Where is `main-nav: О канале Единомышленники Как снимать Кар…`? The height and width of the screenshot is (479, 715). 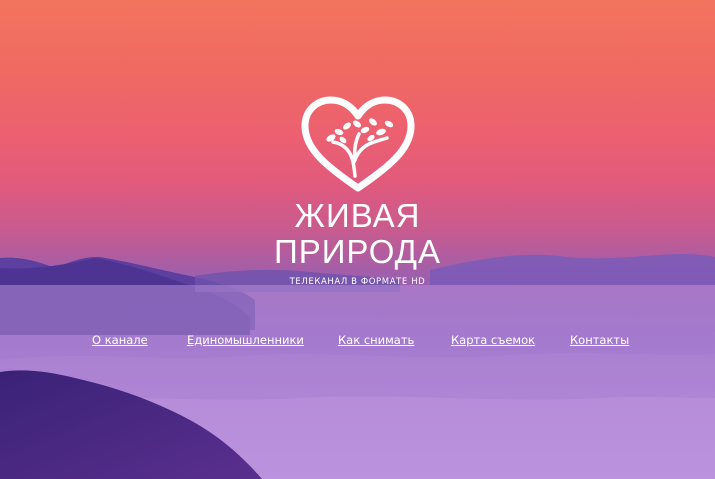
main-nav: О канале Единомышленники Как снимать Кар… is located at coordinates (357, 341).